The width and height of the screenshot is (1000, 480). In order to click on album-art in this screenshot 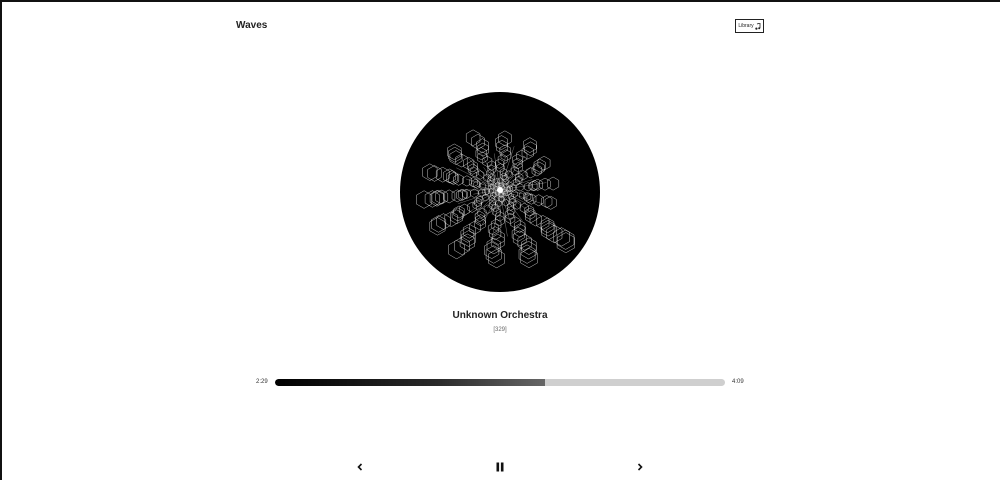, I will do `click(500, 192)`.